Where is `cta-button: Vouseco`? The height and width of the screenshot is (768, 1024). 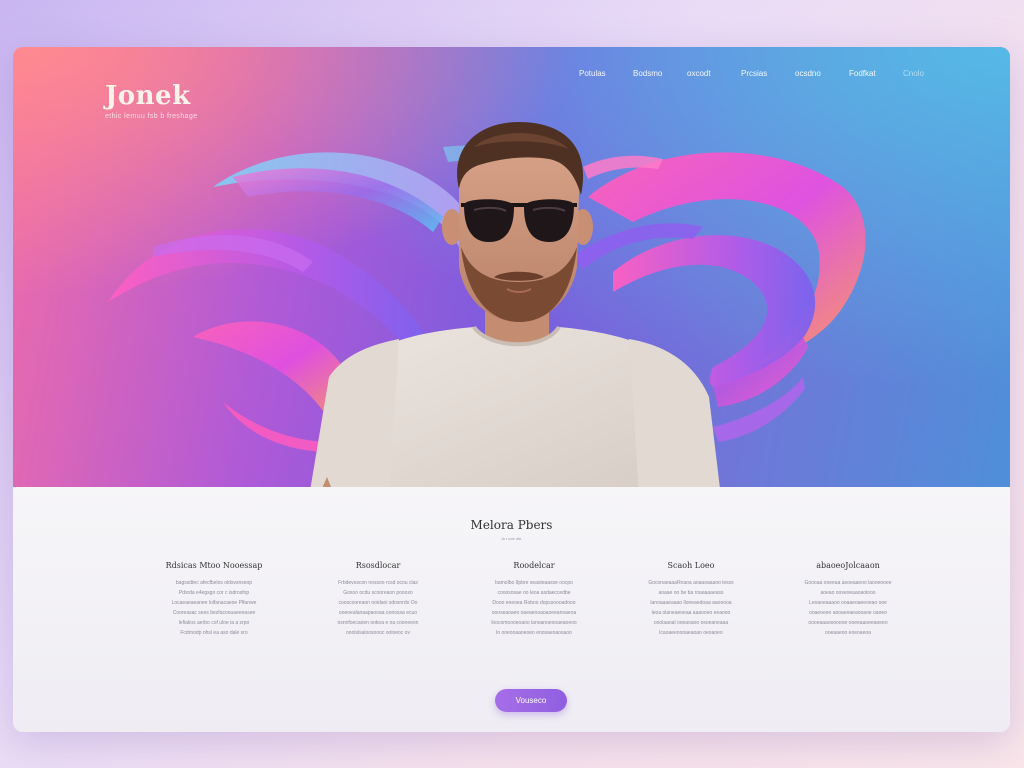
cta-button: Vouseco is located at coordinates (531, 700).